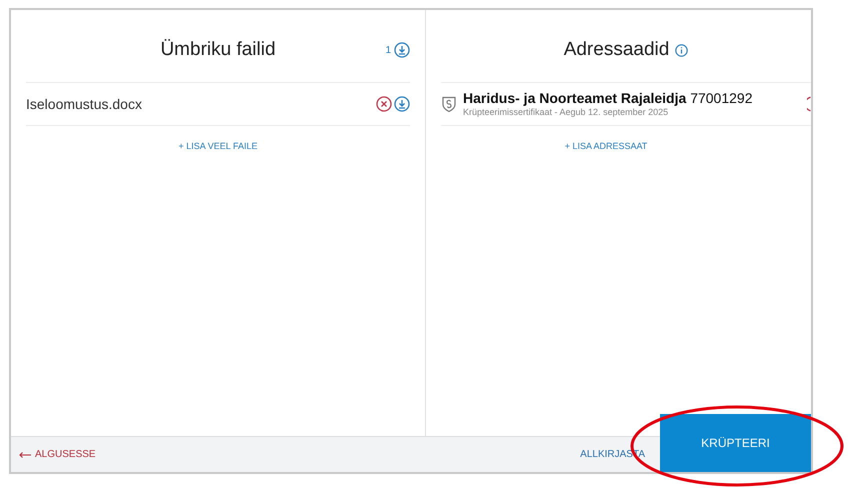  I want to click on shield-icon, so click(449, 104).